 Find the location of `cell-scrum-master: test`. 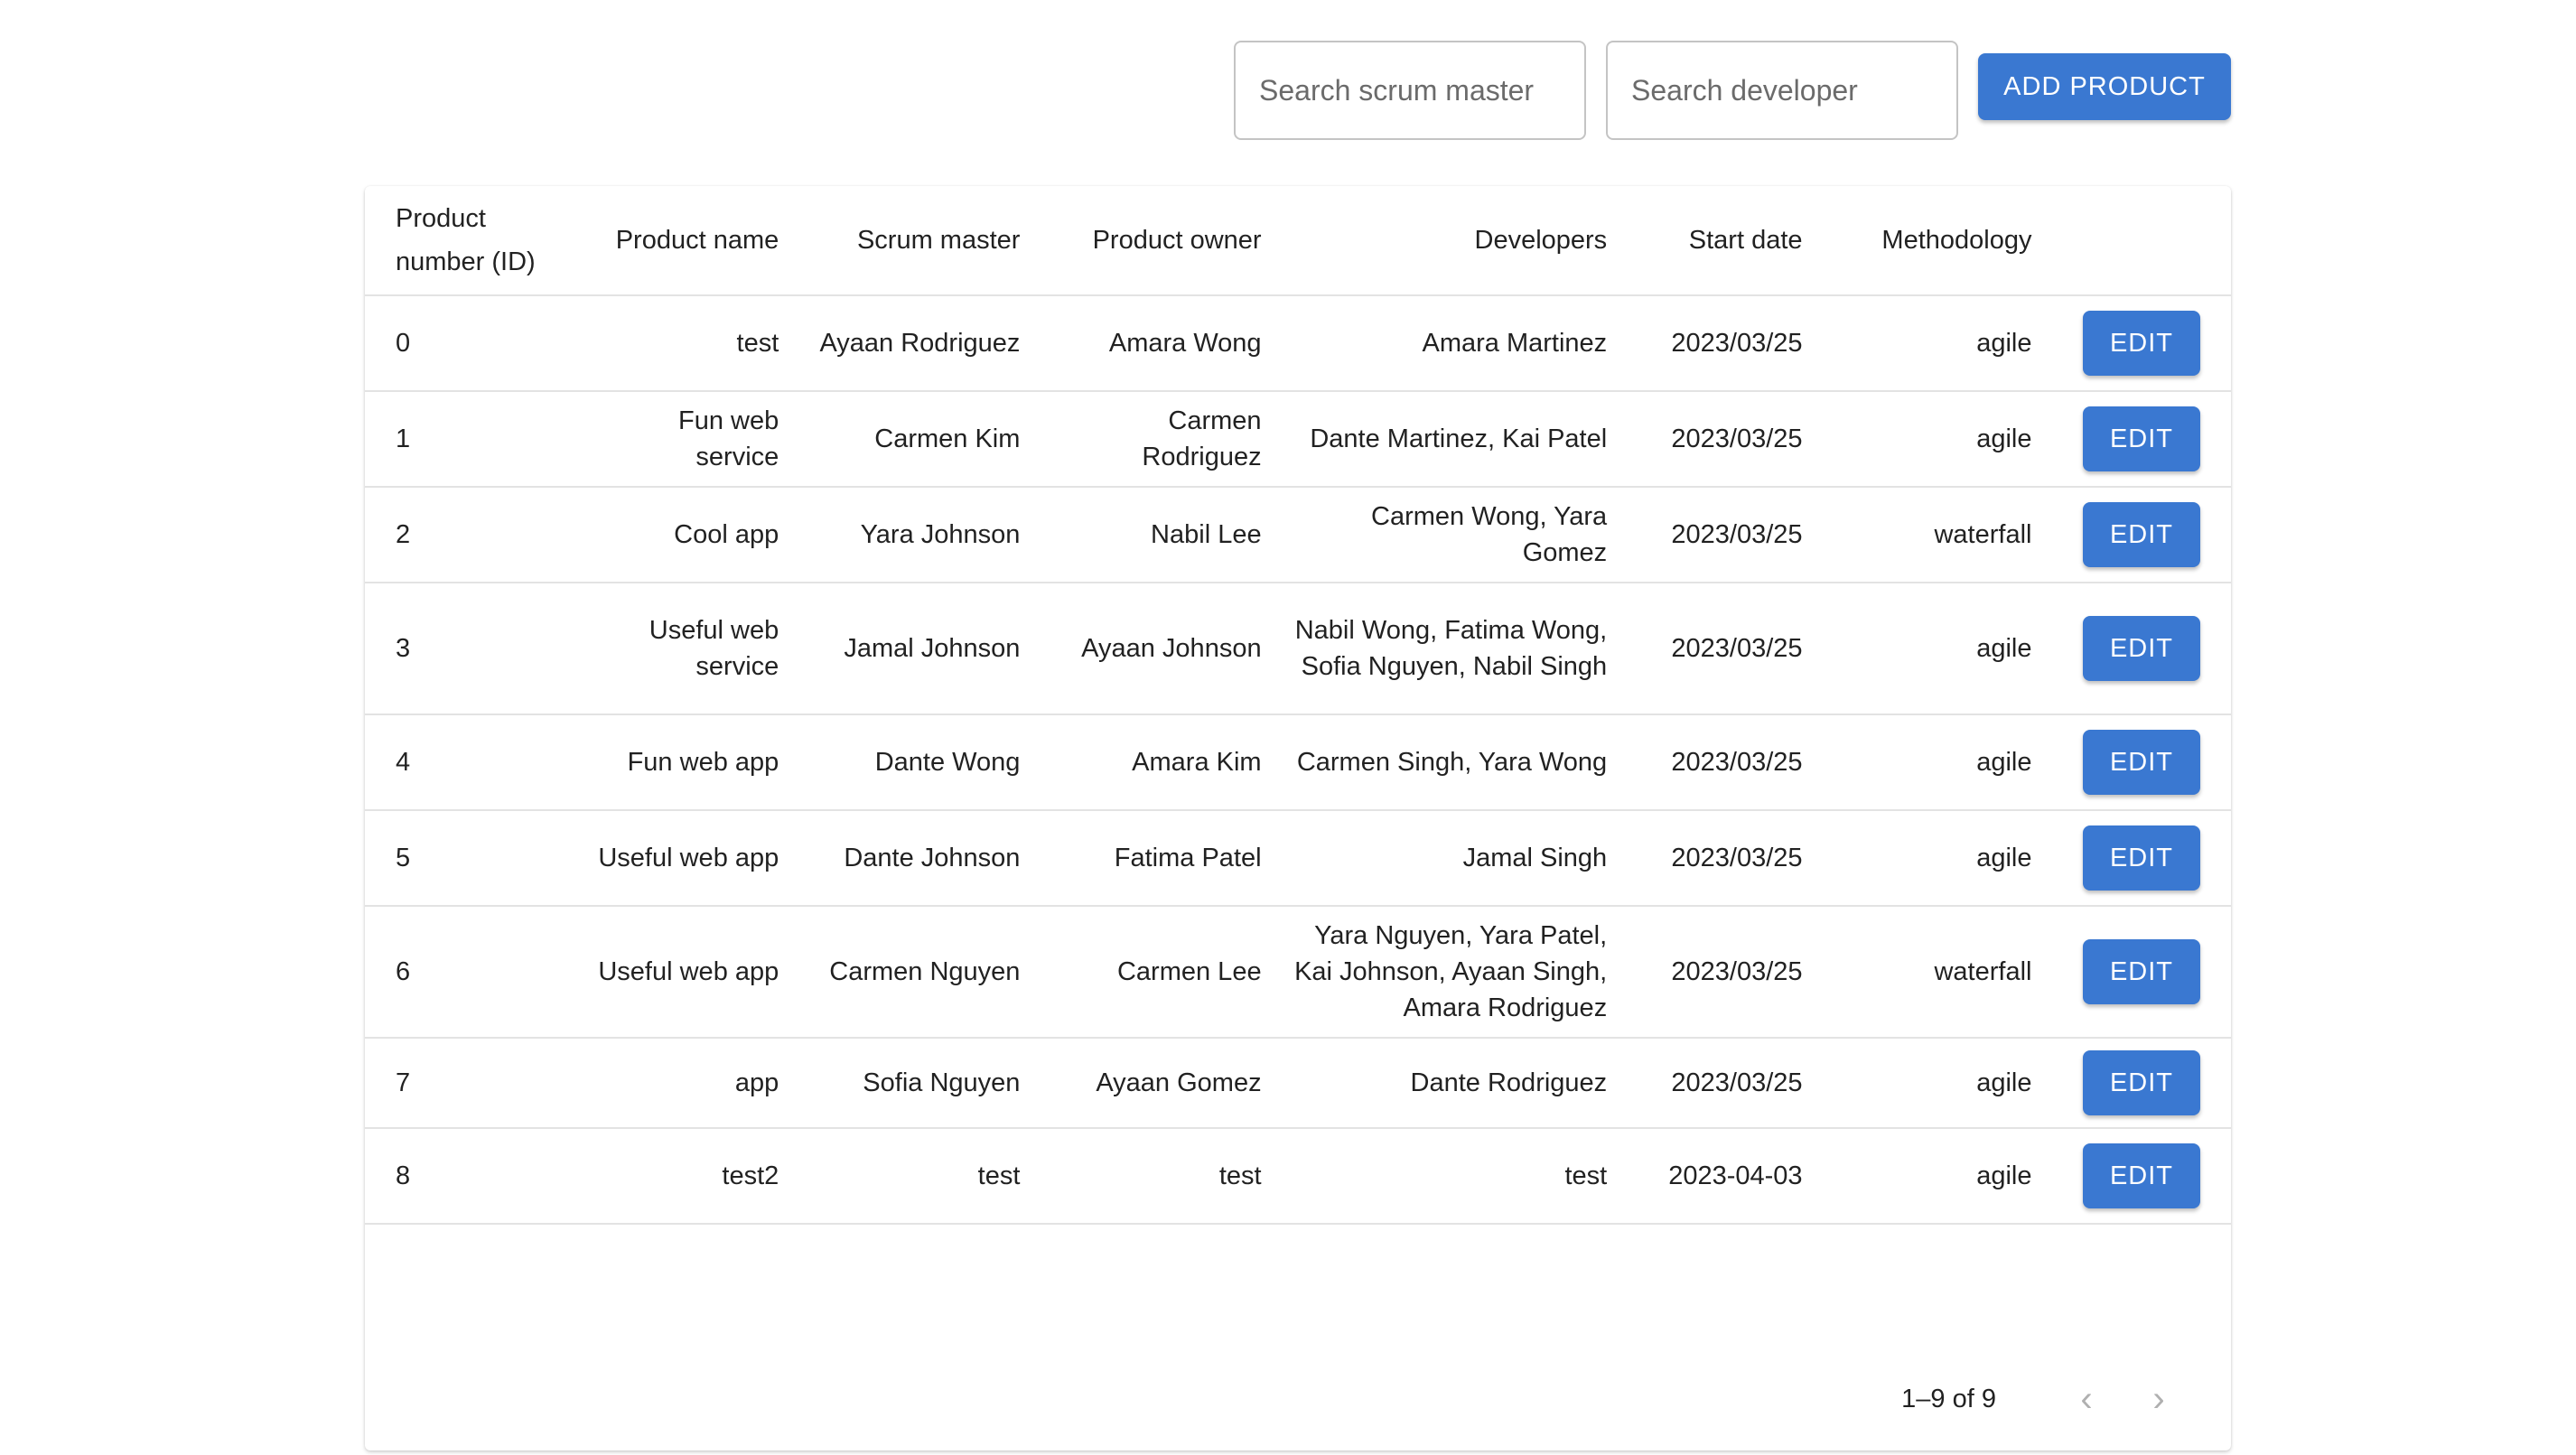

cell-scrum-master: test is located at coordinates (914, 1177).